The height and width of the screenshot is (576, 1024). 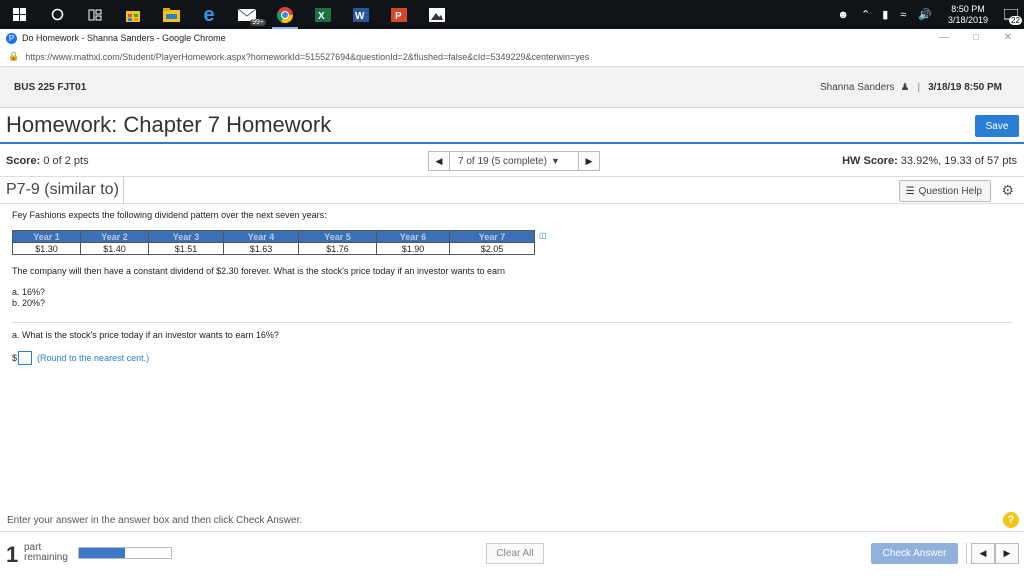 I want to click on course-name: BUS 225 FJT01, so click(x=50, y=87).